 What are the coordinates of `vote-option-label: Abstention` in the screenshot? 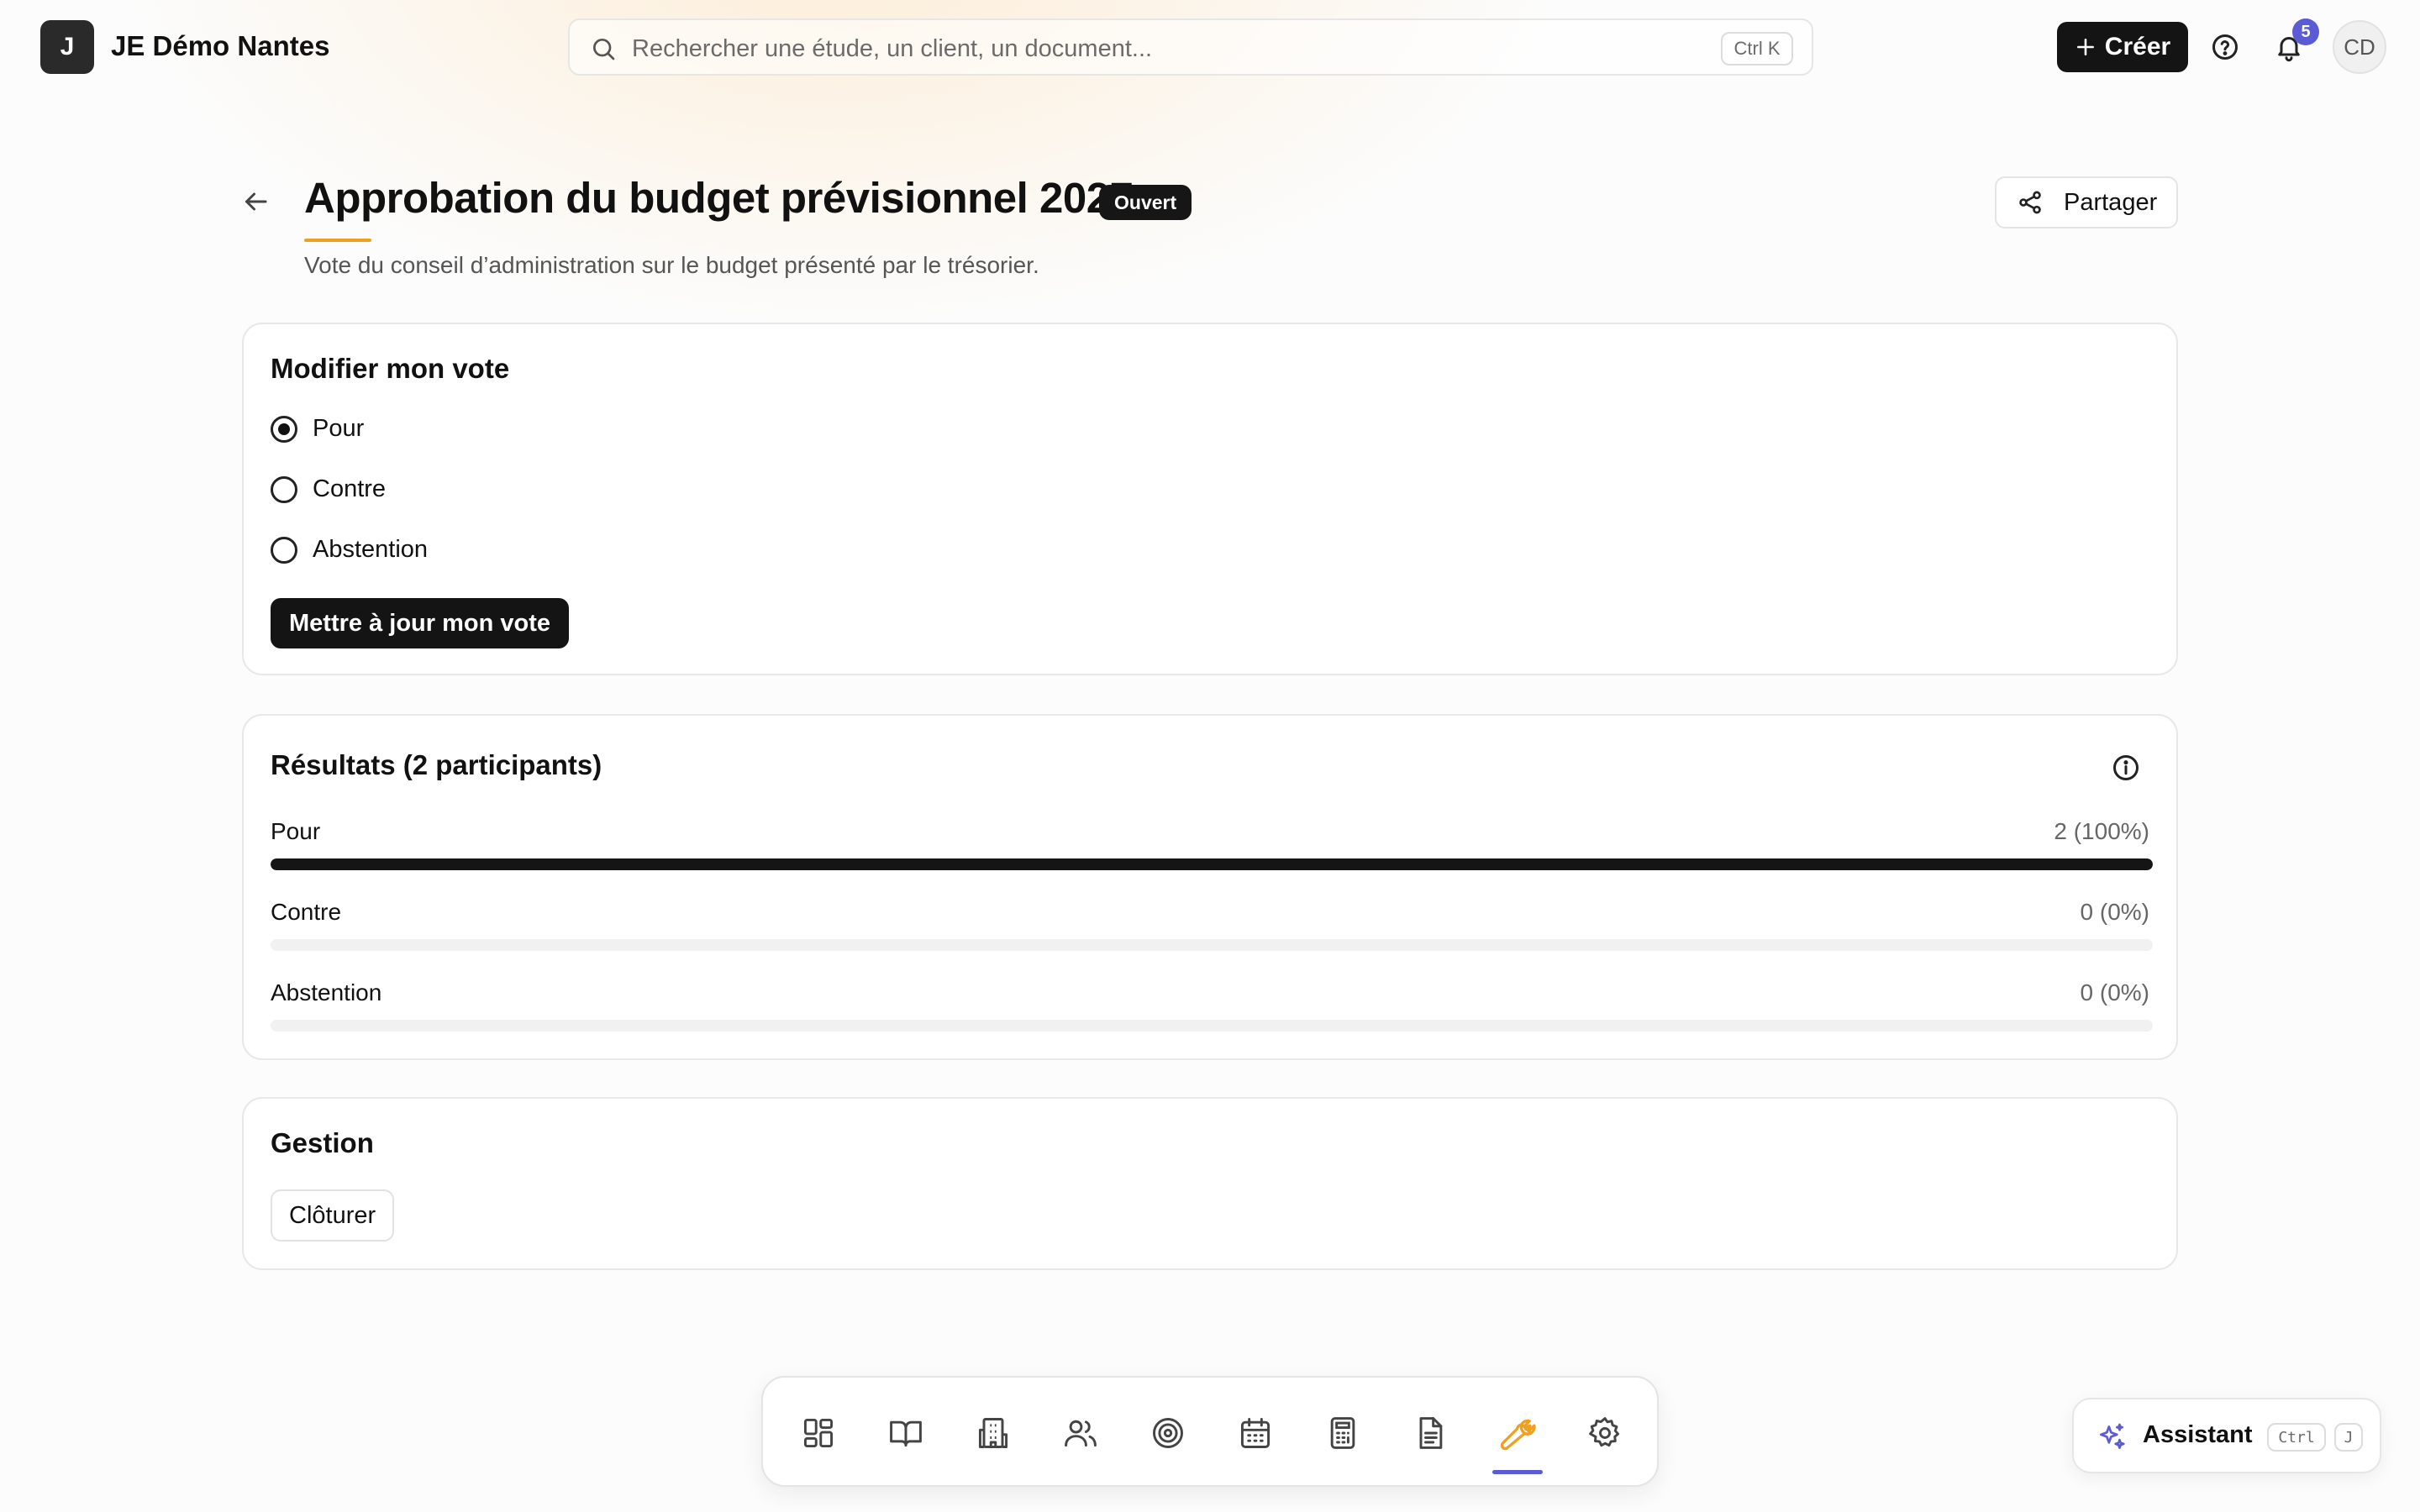 It's located at (371, 549).